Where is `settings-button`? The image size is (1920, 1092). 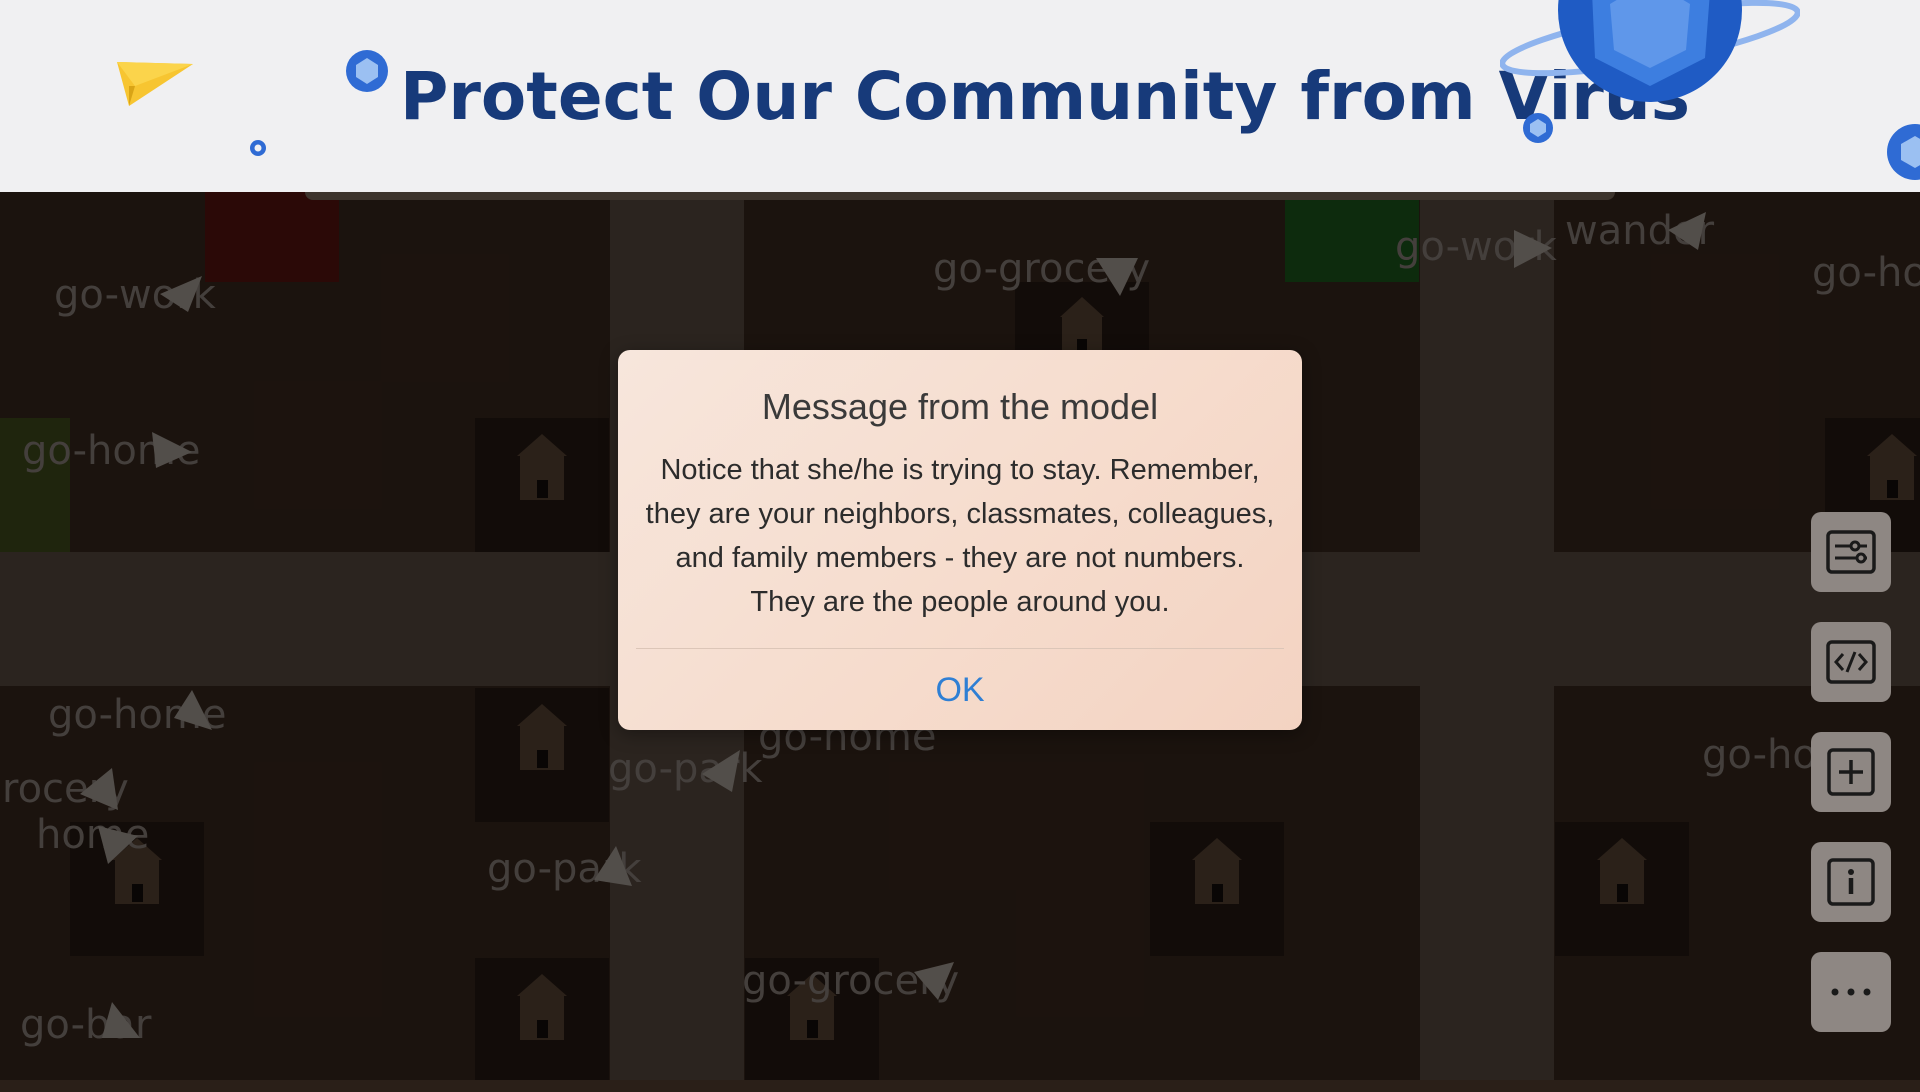
settings-button is located at coordinates (1851, 552).